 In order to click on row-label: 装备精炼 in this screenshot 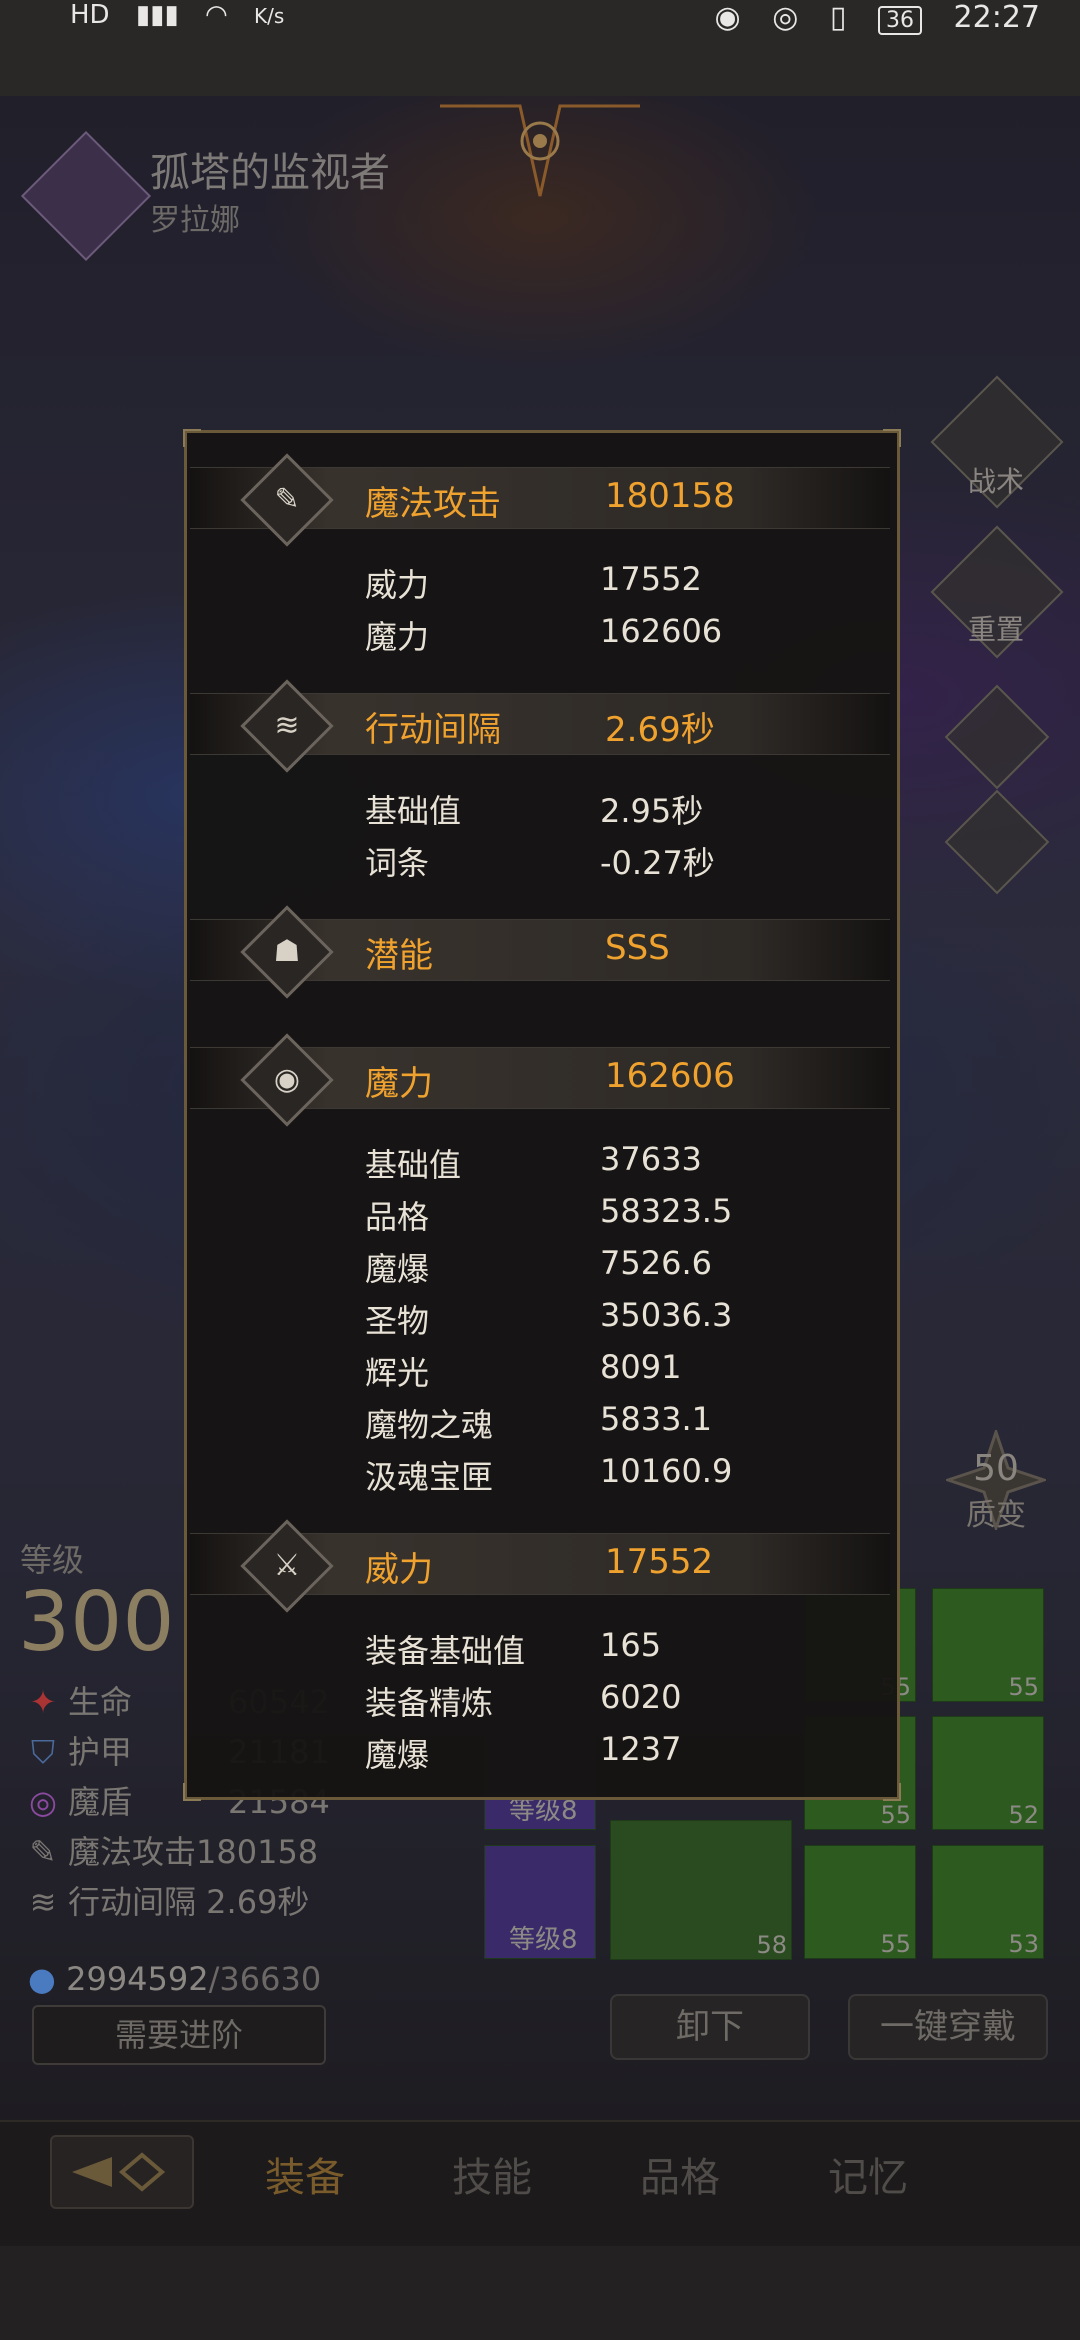, I will do `click(429, 1703)`.